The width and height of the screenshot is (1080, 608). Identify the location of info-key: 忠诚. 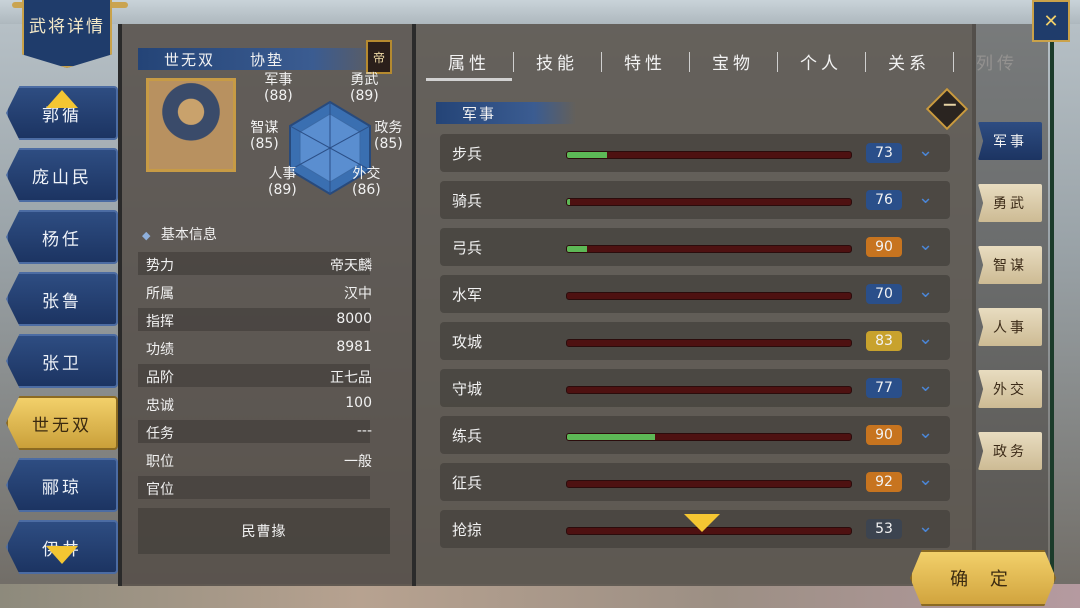
(160, 406).